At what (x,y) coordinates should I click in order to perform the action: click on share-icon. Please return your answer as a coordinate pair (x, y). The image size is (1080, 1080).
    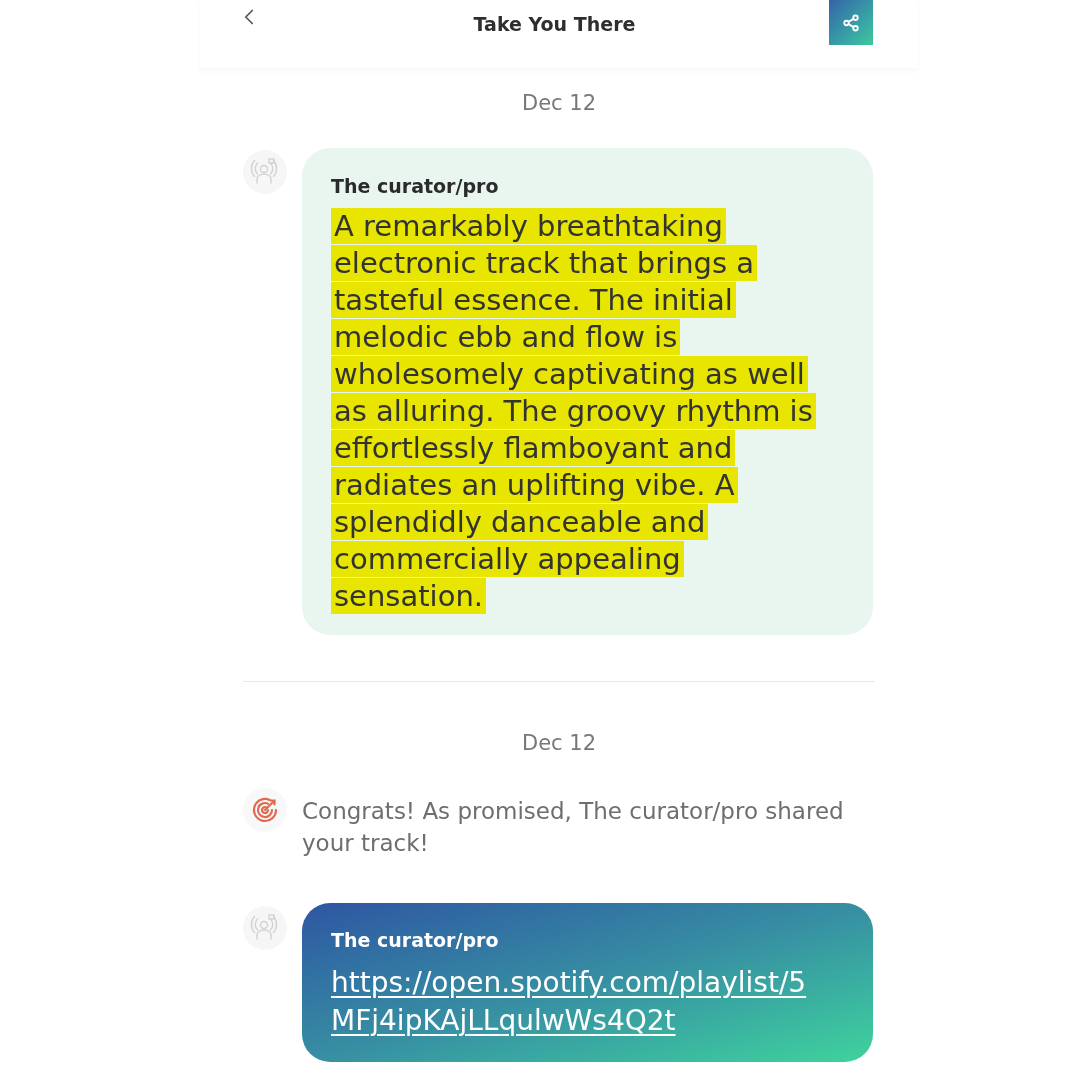
    Looking at the image, I should click on (851, 22).